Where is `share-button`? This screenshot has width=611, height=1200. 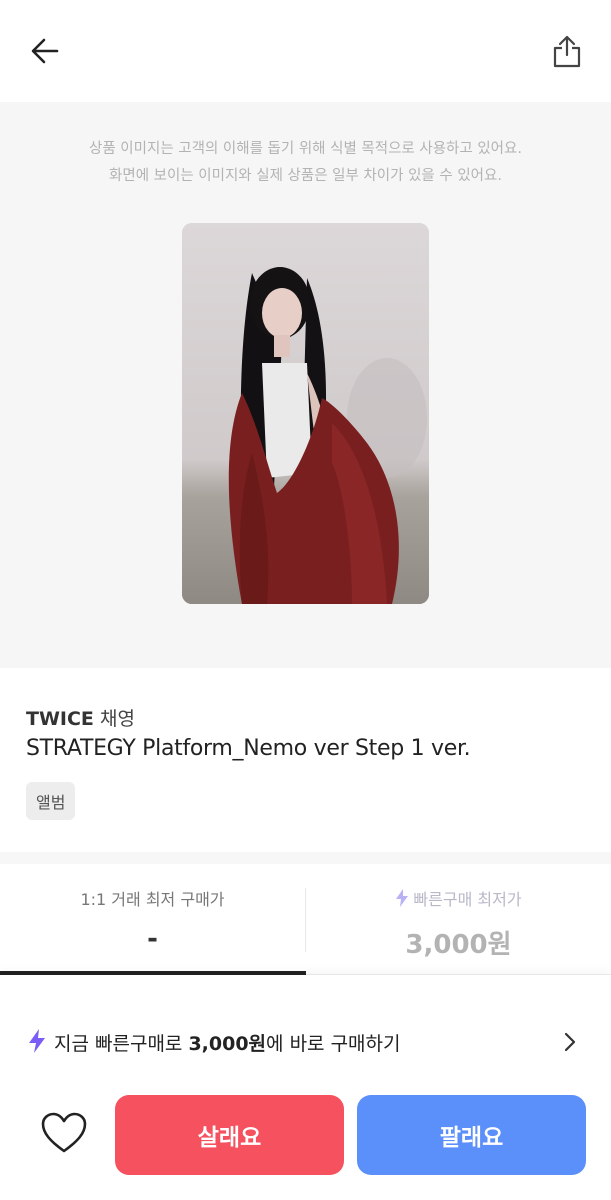
share-button is located at coordinates (567, 51).